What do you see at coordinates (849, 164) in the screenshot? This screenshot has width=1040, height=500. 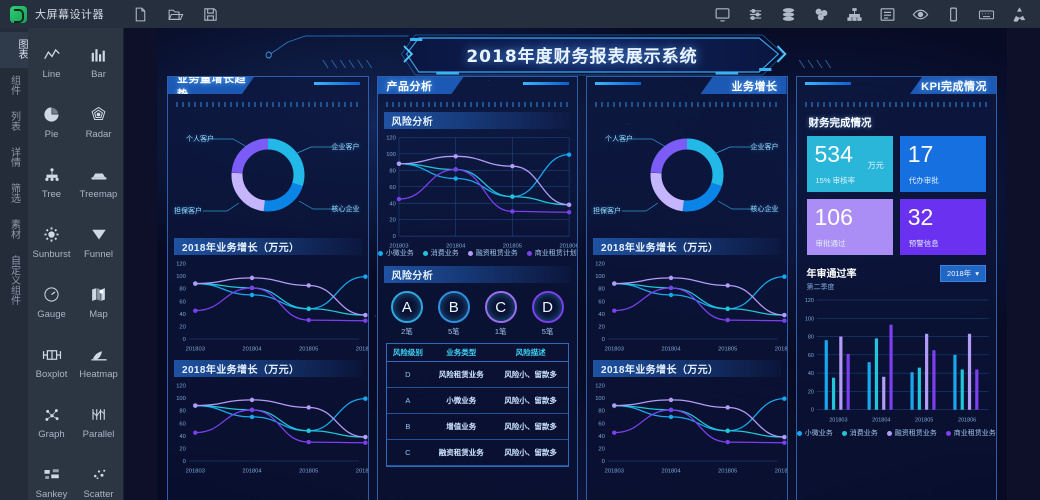 I see `kpi-card-0: 534 万元 15% 审核率` at bounding box center [849, 164].